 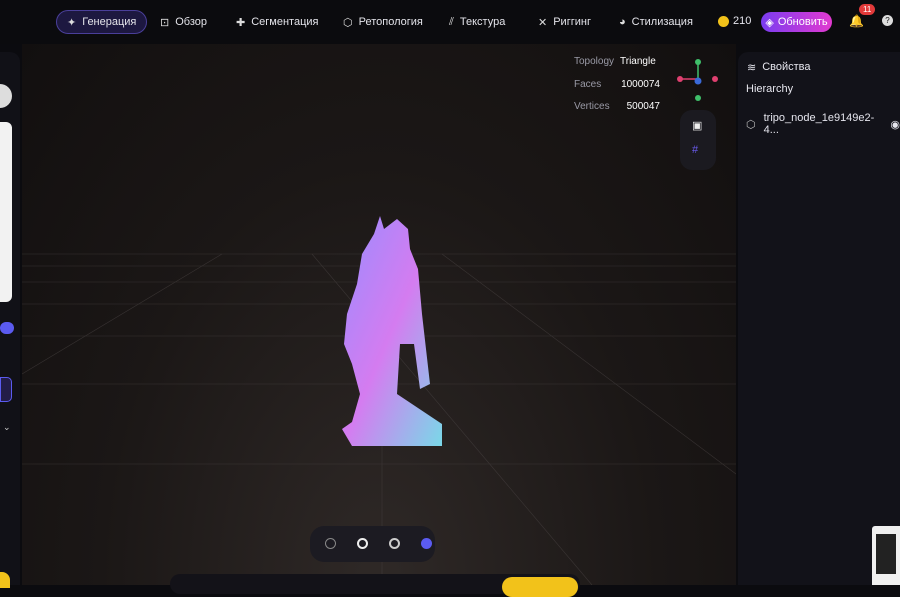 What do you see at coordinates (695, 150) in the screenshot?
I see `grid-icon: #` at bounding box center [695, 150].